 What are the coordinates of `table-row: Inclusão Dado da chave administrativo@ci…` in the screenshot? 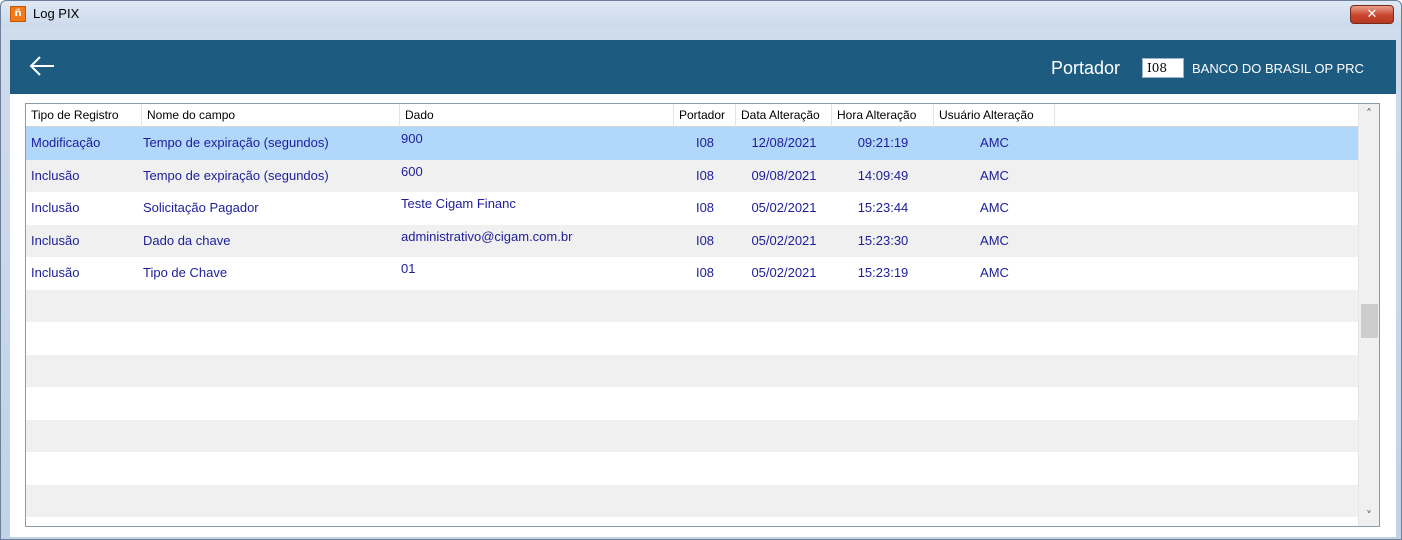 It's located at (692, 240).